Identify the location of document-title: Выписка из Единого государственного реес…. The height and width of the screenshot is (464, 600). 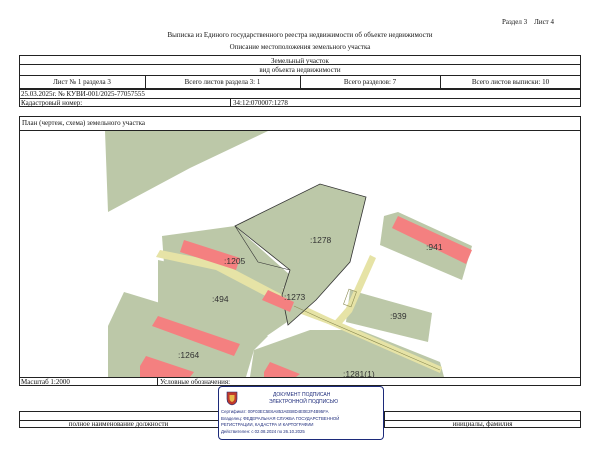
(300, 35).